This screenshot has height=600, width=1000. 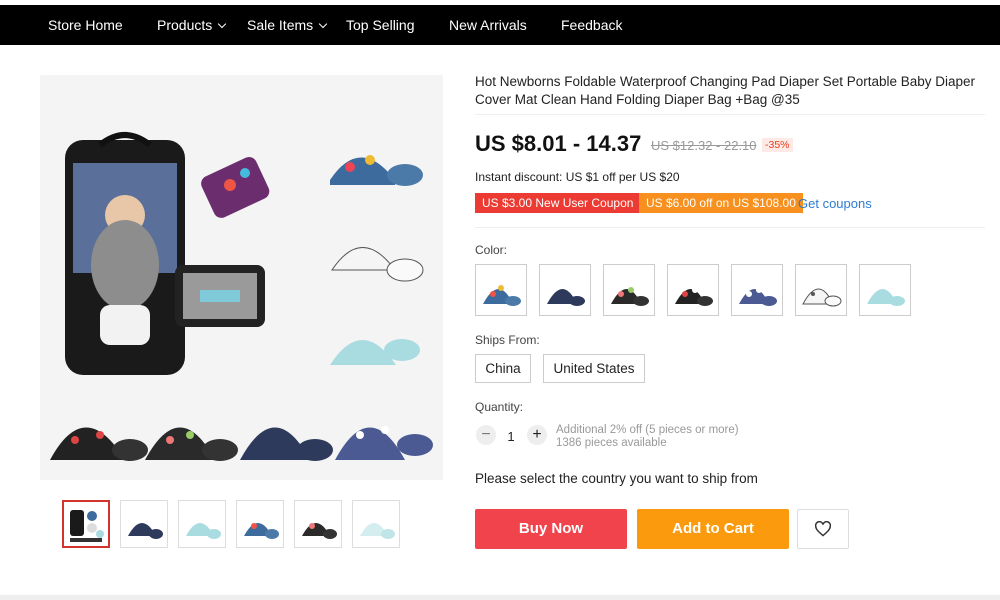 What do you see at coordinates (704, 145) in the screenshot?
I see `original-price: US $12.32 - 22.10` at bounding box center [704, 145].